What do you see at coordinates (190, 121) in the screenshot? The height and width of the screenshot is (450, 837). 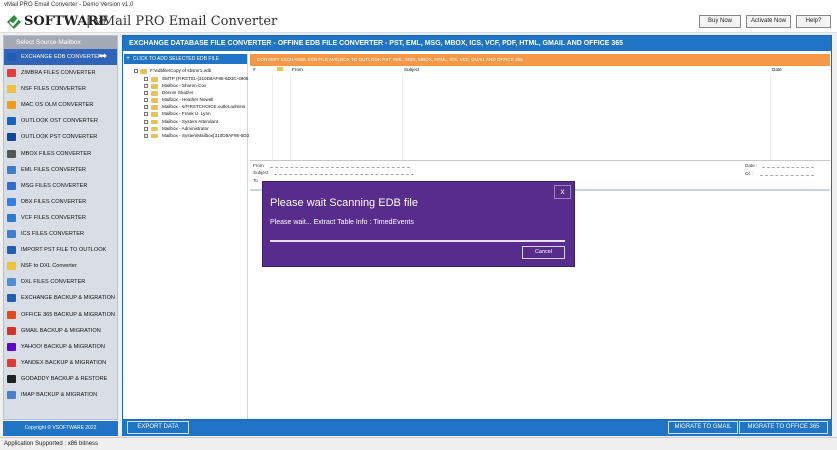 I see `tree-item-label: Mailbox - System Attendant` at bounding box center [190, 121].